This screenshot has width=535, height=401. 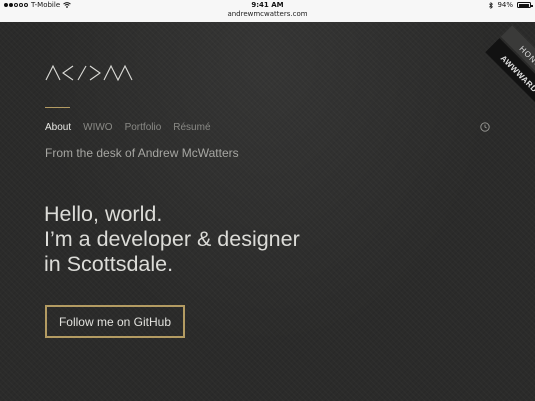 I want to click on main-nav: About WIWO Portfolio Résumé, so click(x=128, y=127).